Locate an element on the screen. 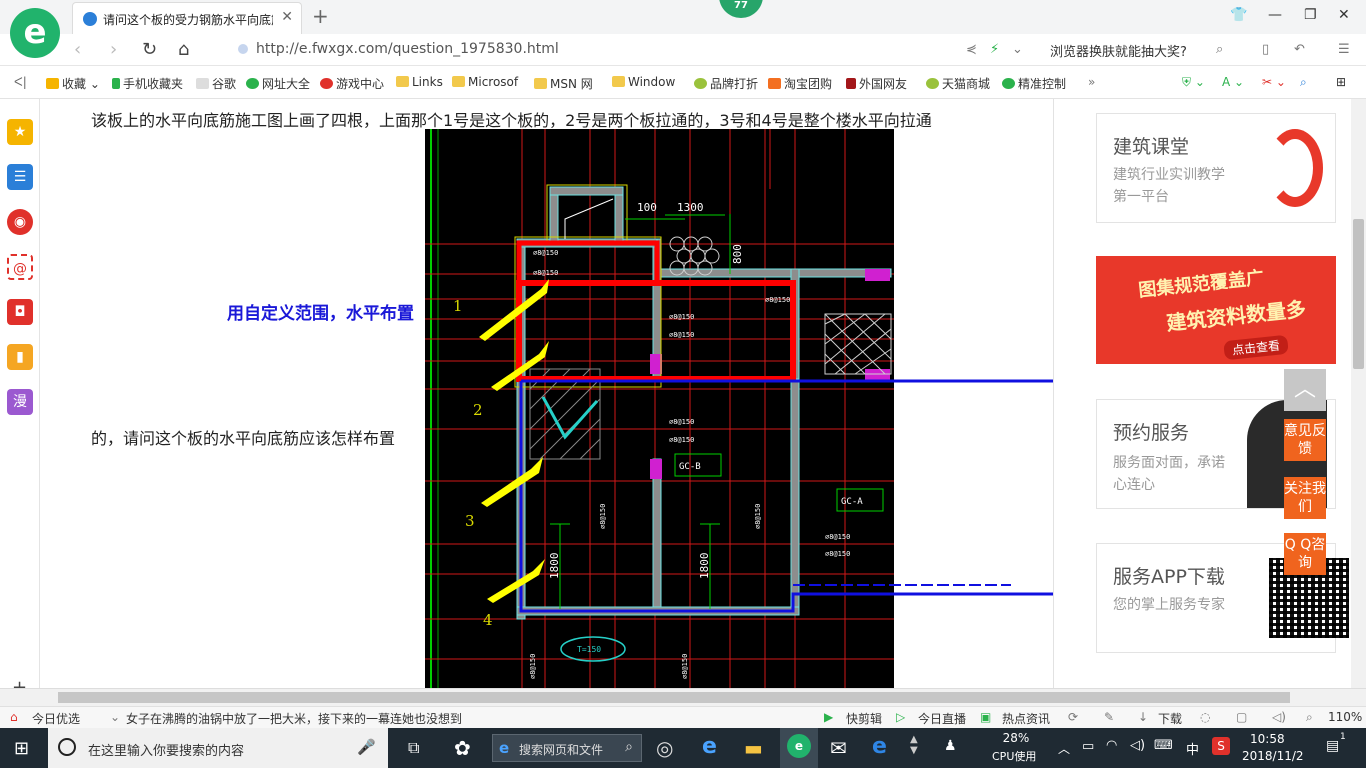 This screenshot has width=1366, height=768. download-link: 下载 is located at coordinates (1170, 718).